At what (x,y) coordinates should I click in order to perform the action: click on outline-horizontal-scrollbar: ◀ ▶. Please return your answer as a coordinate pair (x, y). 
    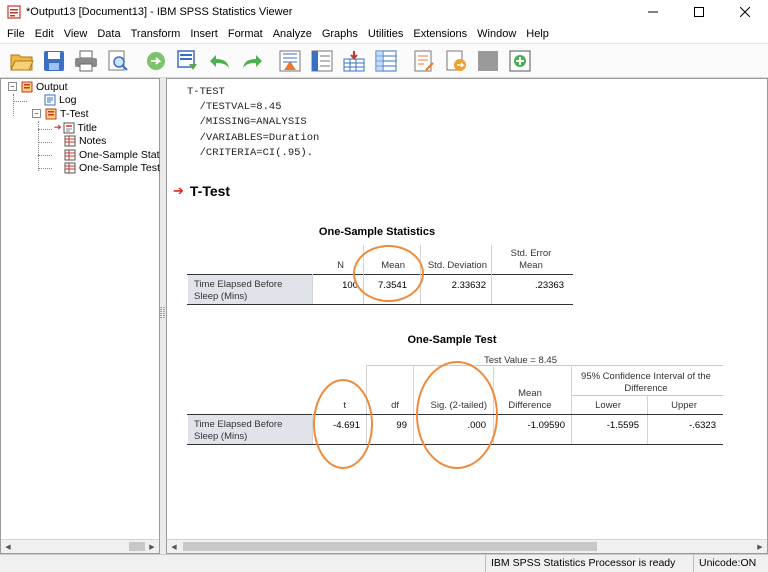
    Looking at the image, I should click on (80, 546).